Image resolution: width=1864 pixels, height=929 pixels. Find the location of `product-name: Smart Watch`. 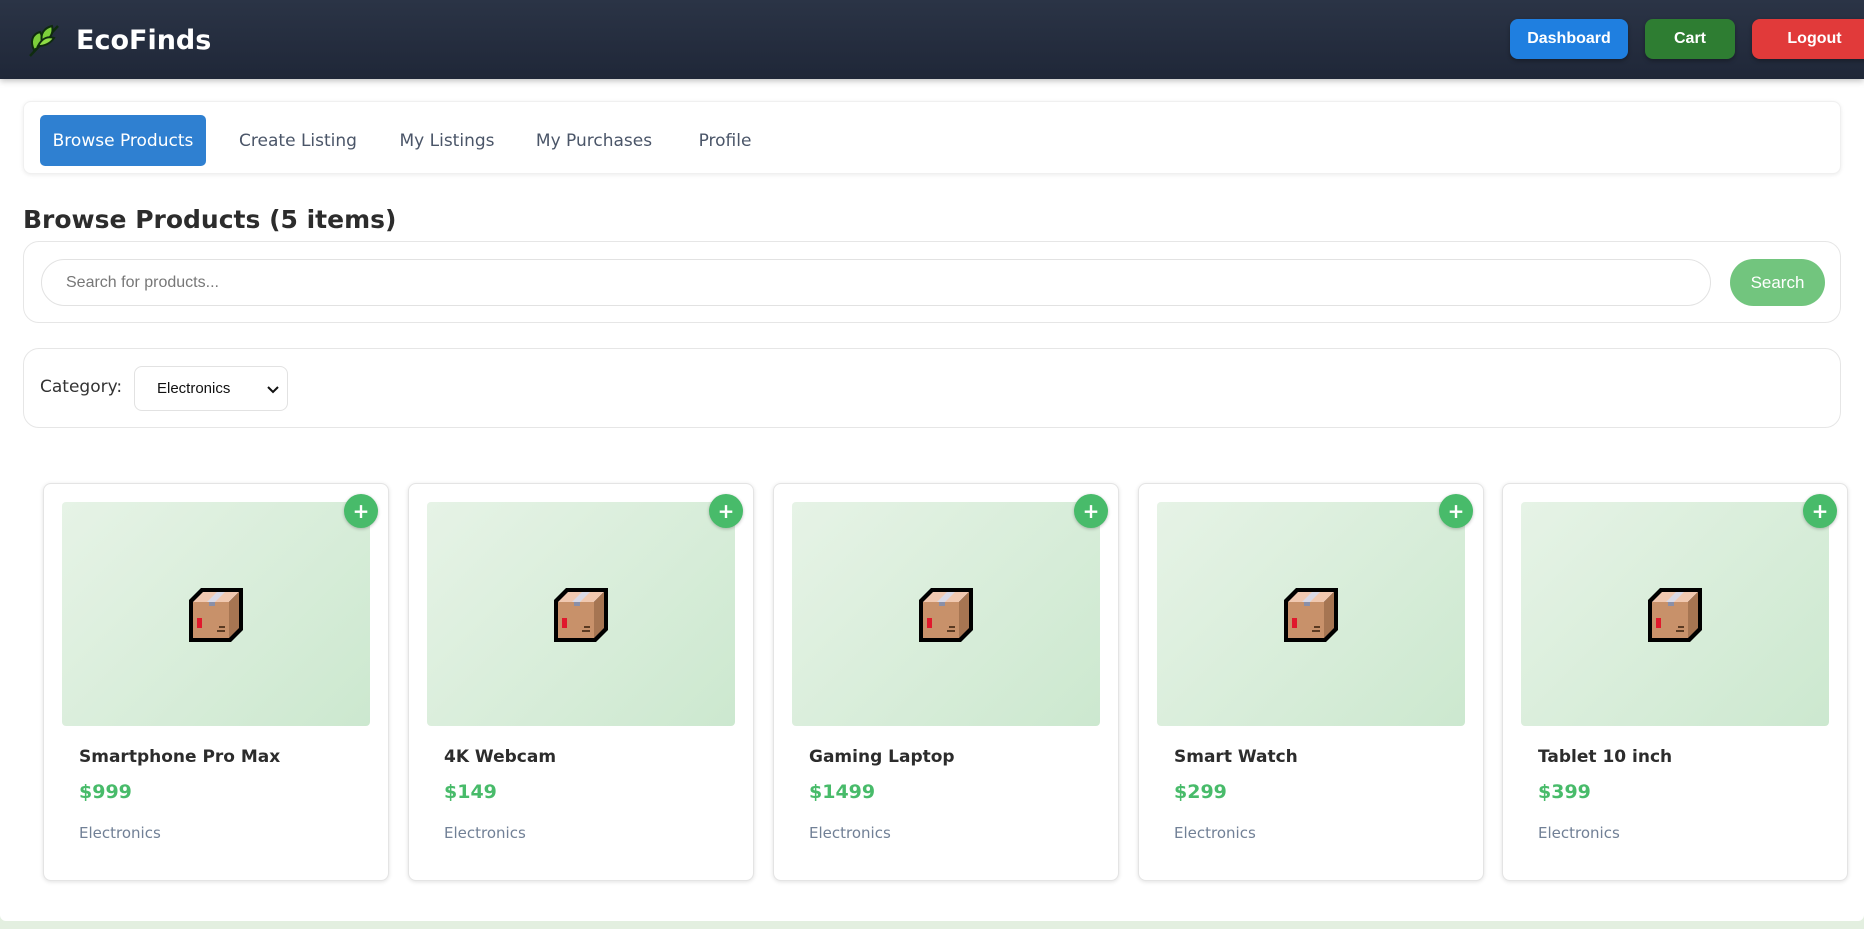

product-name: Smart Watch is located at coordinates (1236, 757).